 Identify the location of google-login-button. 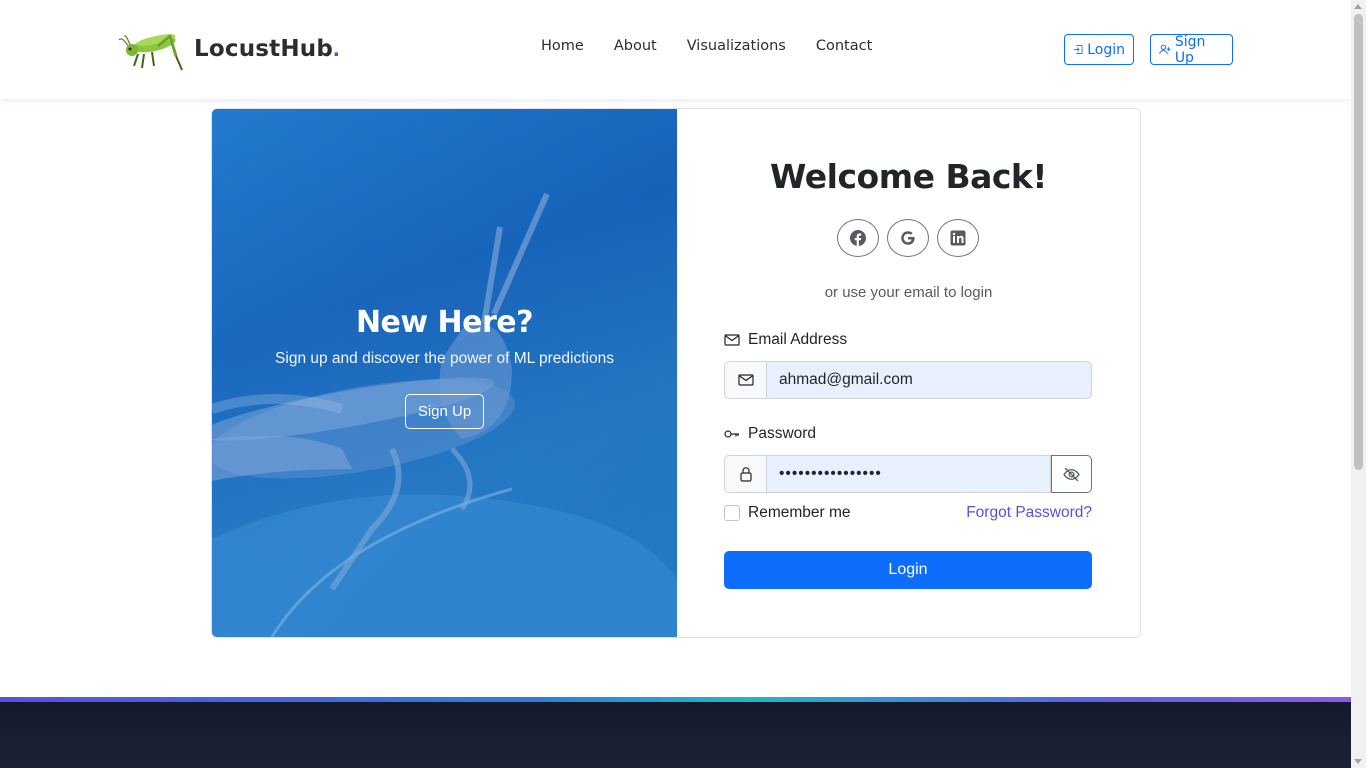
(908, 238).